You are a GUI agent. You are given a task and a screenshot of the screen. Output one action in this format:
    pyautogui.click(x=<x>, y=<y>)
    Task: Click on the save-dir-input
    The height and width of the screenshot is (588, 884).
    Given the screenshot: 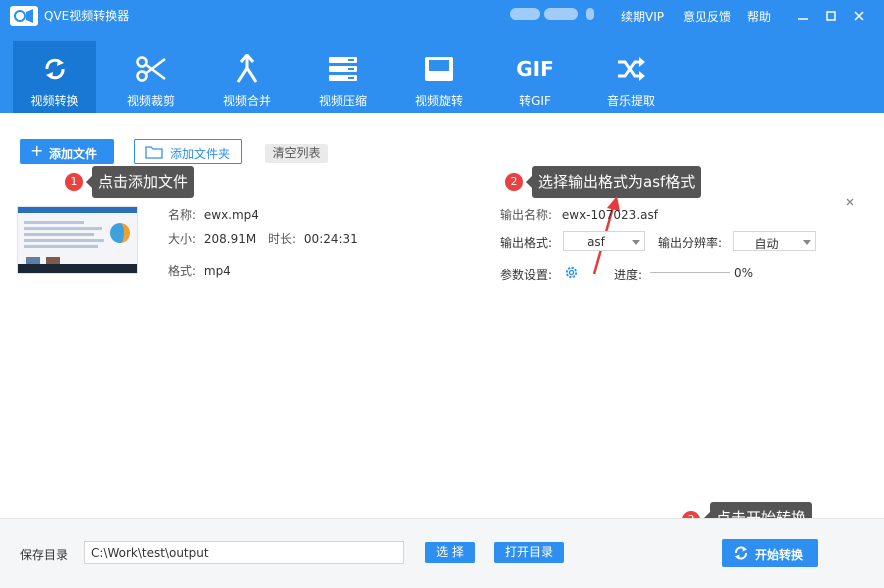 What is the action you would take?
    pyautogui.click(x=244, y=552)
    